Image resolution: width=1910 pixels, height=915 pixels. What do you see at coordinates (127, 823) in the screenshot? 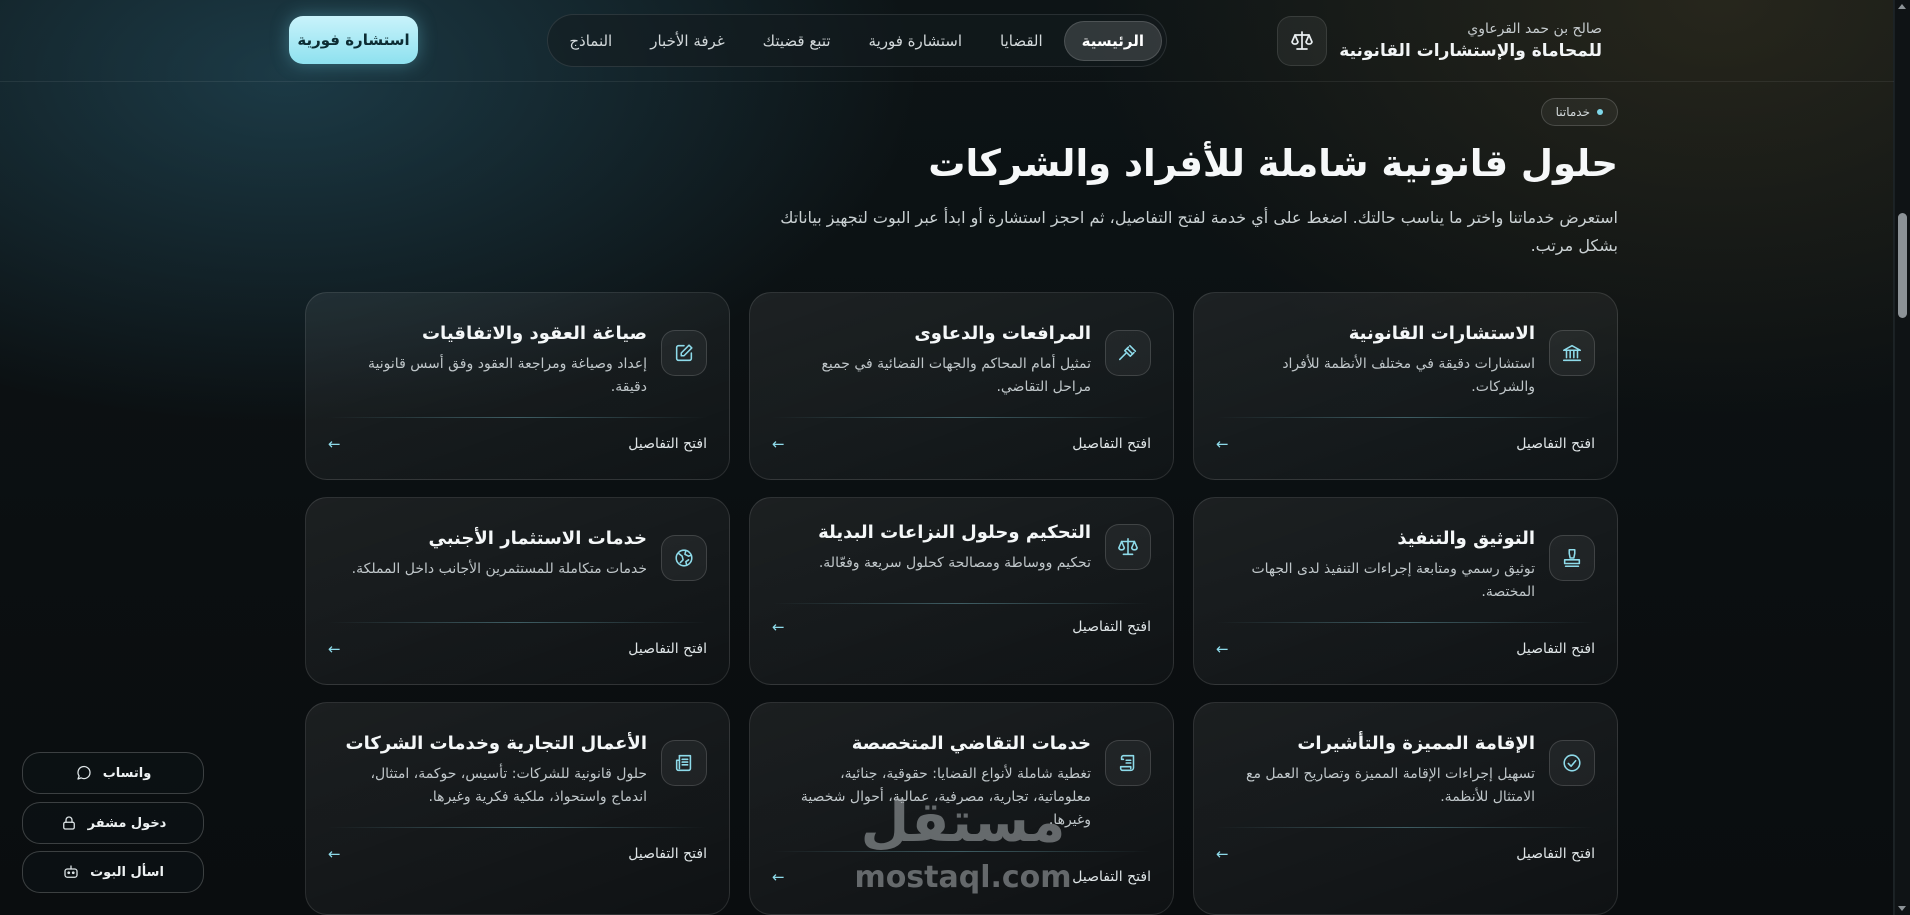
I see `secure-login-label: دخول مشفر` at bounding box center [127, 823].